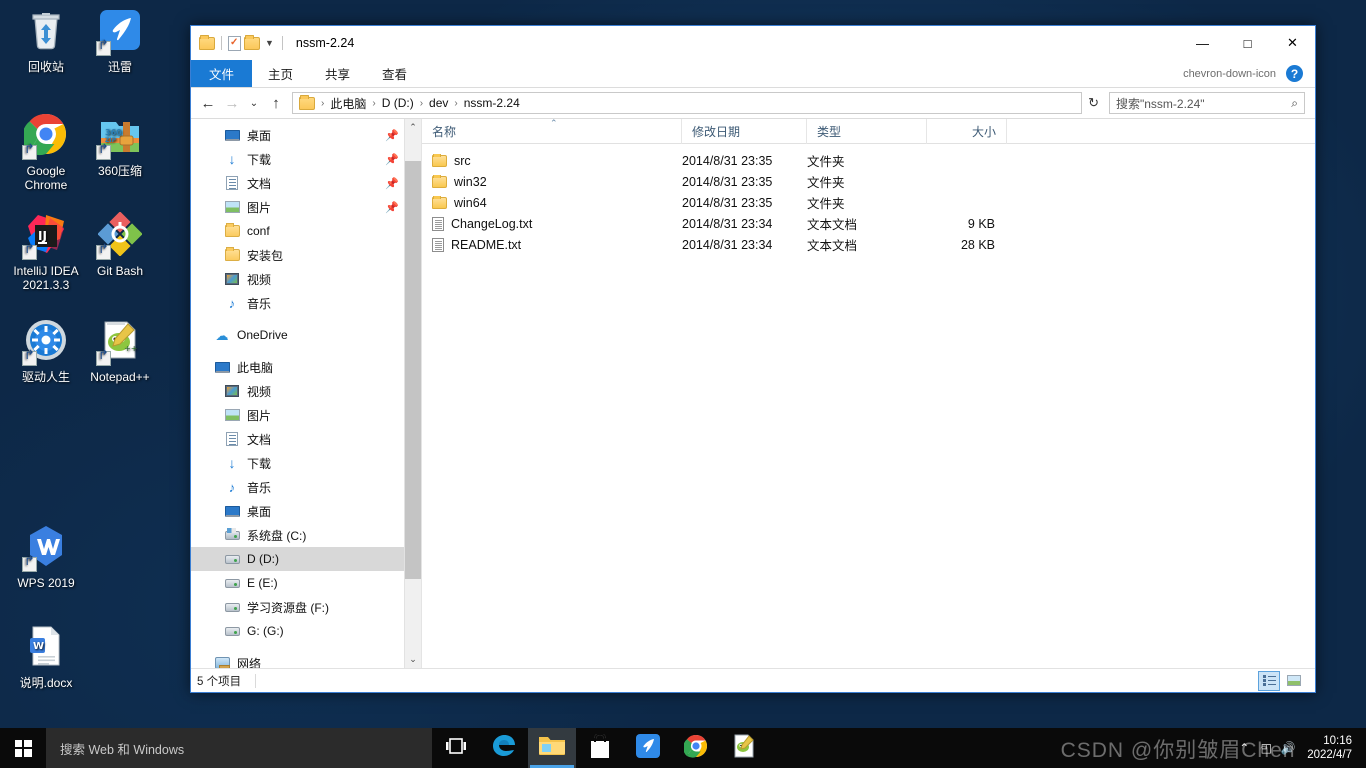 This screenshot has width=1366, height=768. What do you see at coordinates (122, 748) in the screenshot?
I see `taskbar-search-input: 搜索 Web 和 Windows` at bounding box center [122, 748].